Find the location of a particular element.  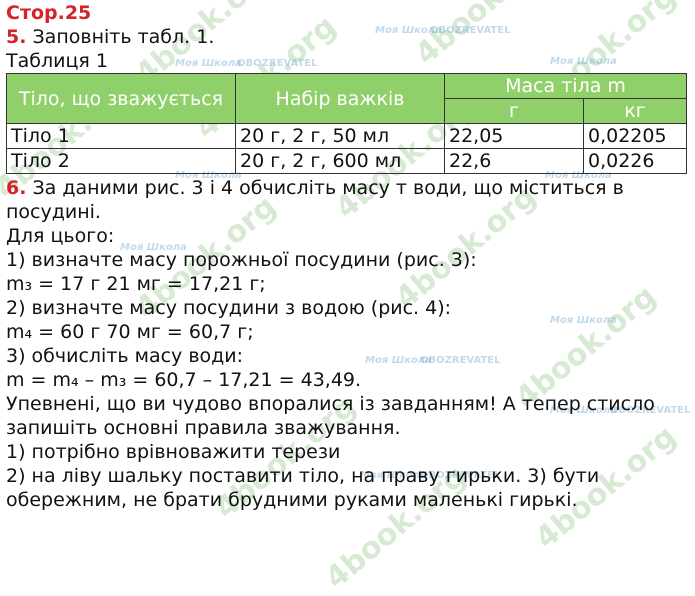

header-grams: г is located at coordinates (514, 111).